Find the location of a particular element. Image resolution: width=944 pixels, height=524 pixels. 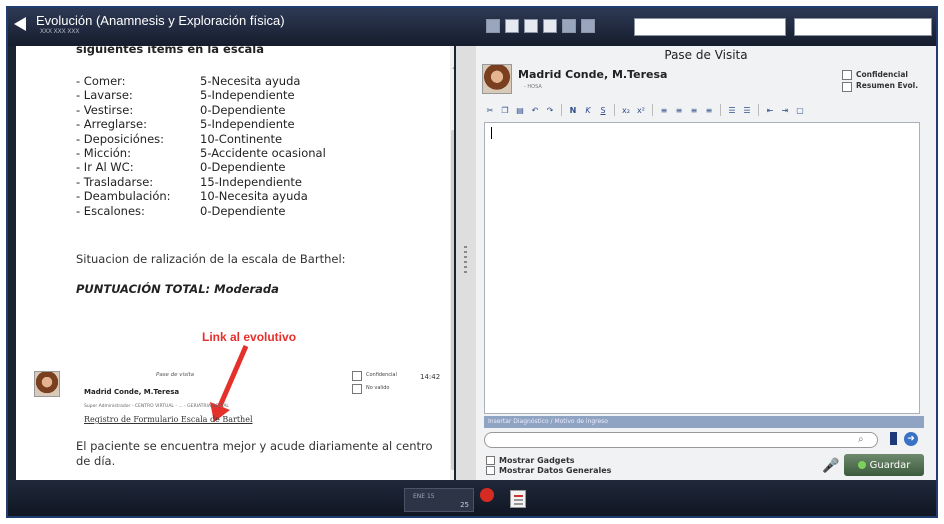

save-icon is located at coordinates (861, 465).